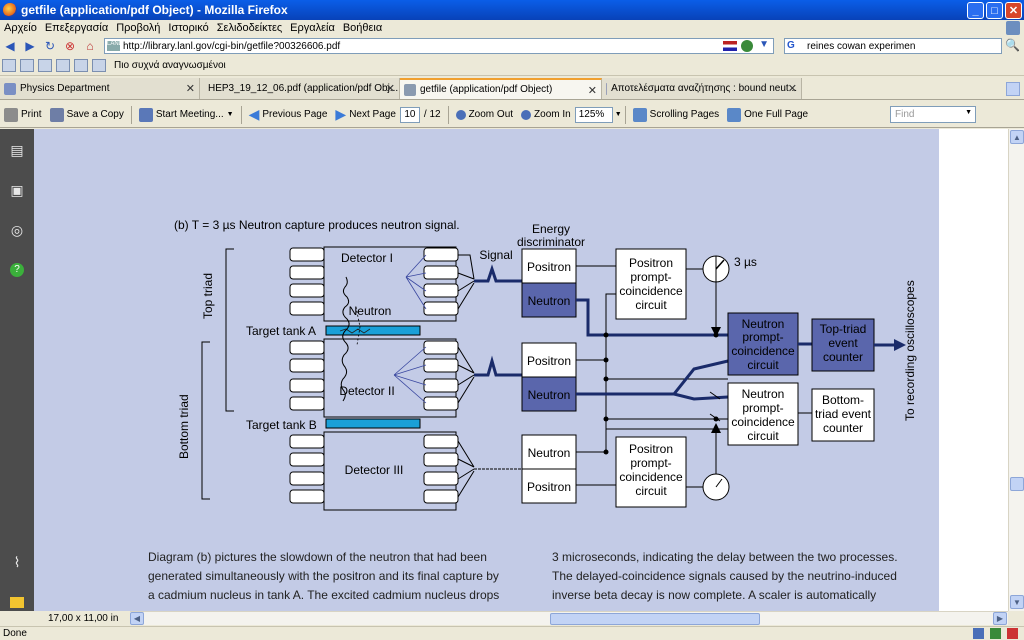 This screenshot has height=640, width=1024. What do you see at coordinates (551, 242) in the screenshot?
I see `energy-discriminator-label-2: discriminator` at bounding box center [551, 242].